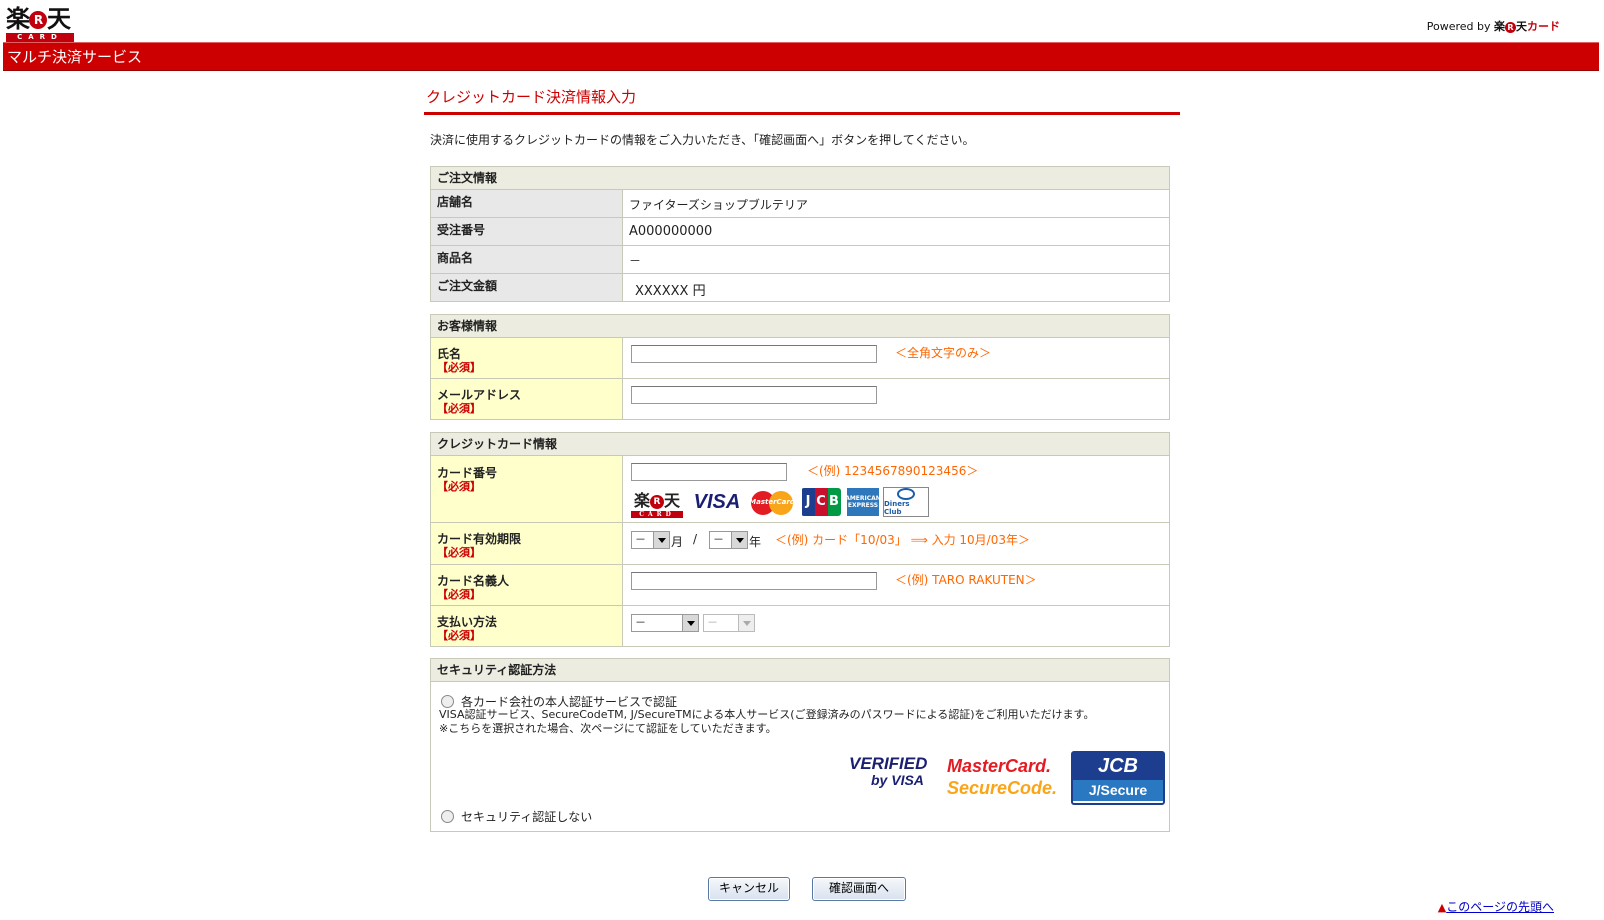 The height and width of the screenshot is (920, 1604). I want to click on rakuten-card-logo: 楽R天 CARD, so click(40, 24).